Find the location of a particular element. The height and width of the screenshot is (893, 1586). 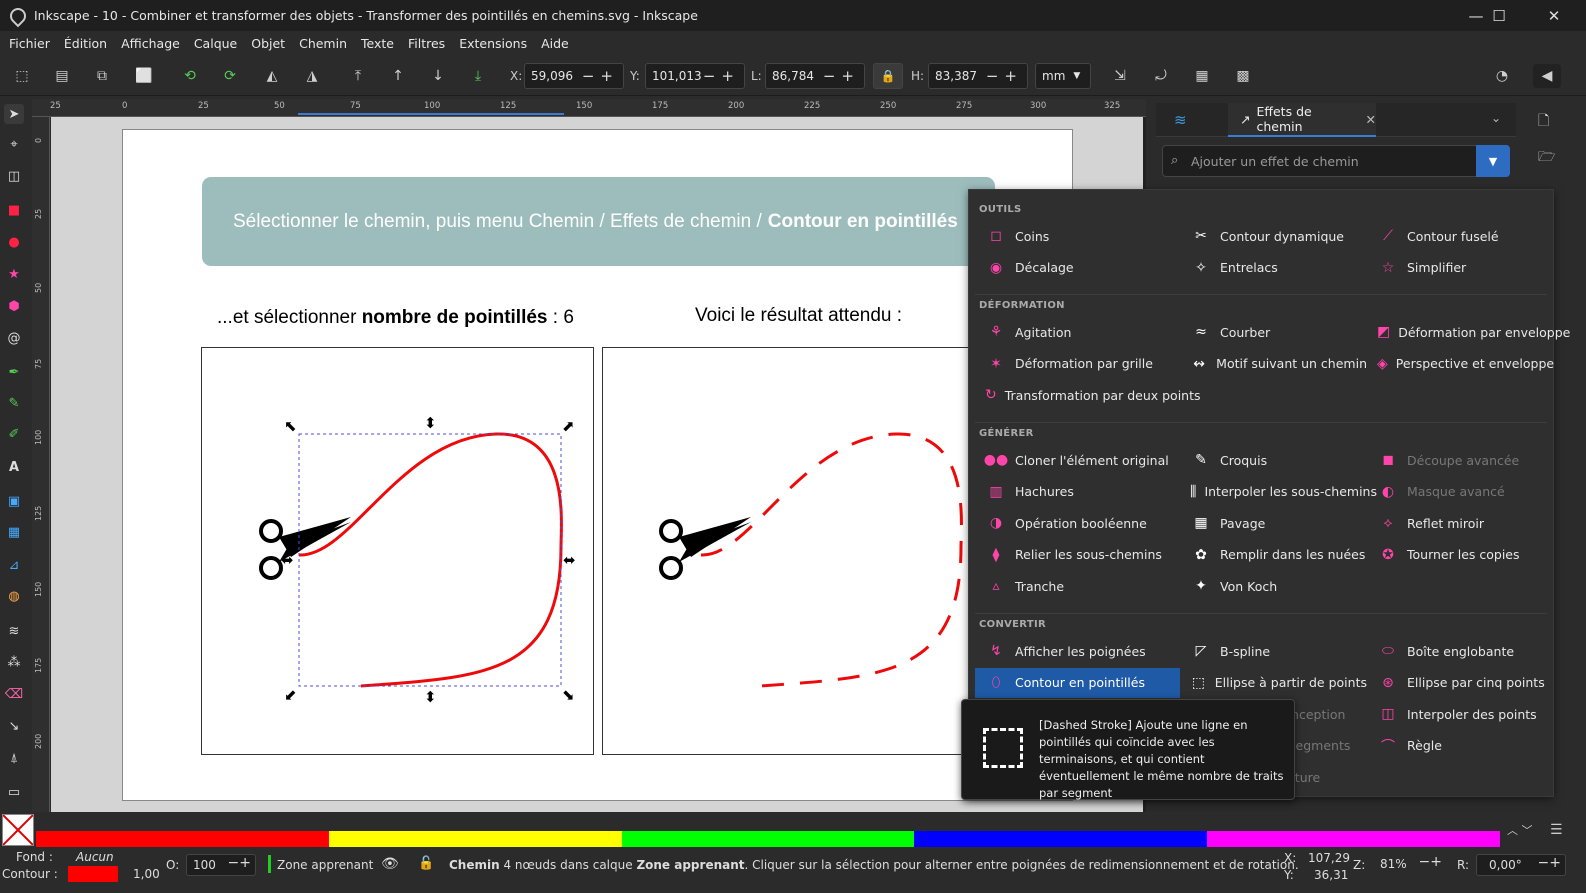

effect-item-motif-suivant-un-chemin: ↭ Motif suivant un chemin is located at coordinates (1273, 364).